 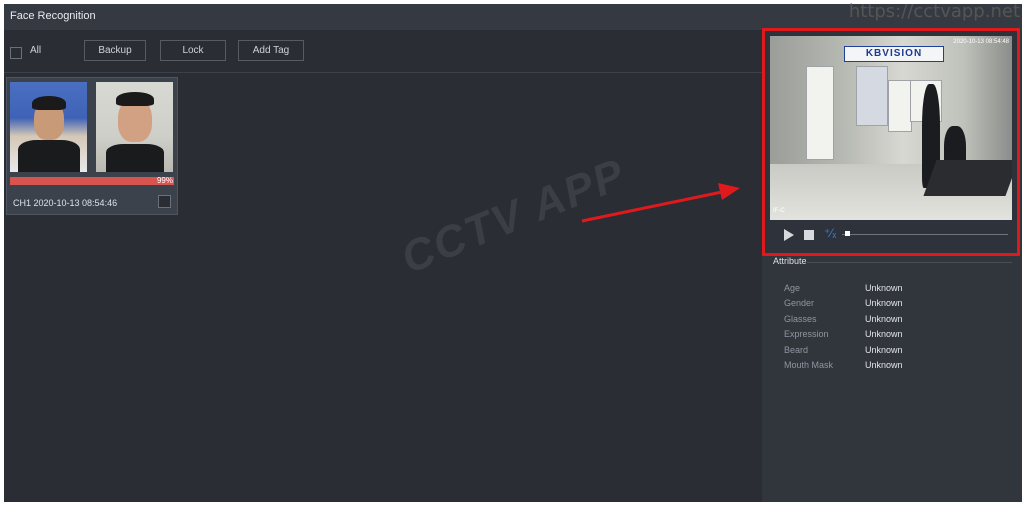 What do you see at coordinates (164, 201) in the screenshot?
I see `result-select-checkbox` at bounding box center [164, 201].